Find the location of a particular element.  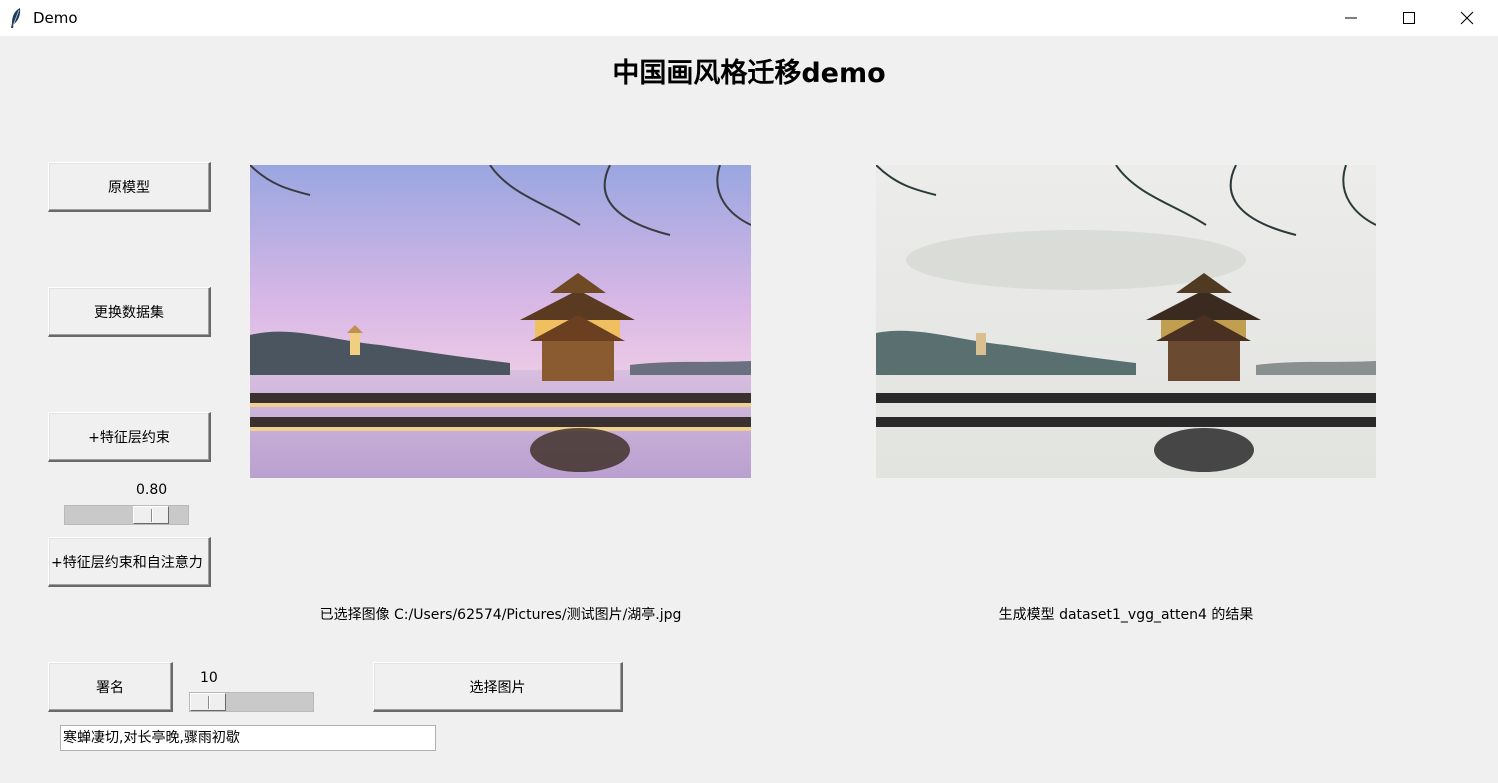

minimize-button is located at coordinates (1351, 18).